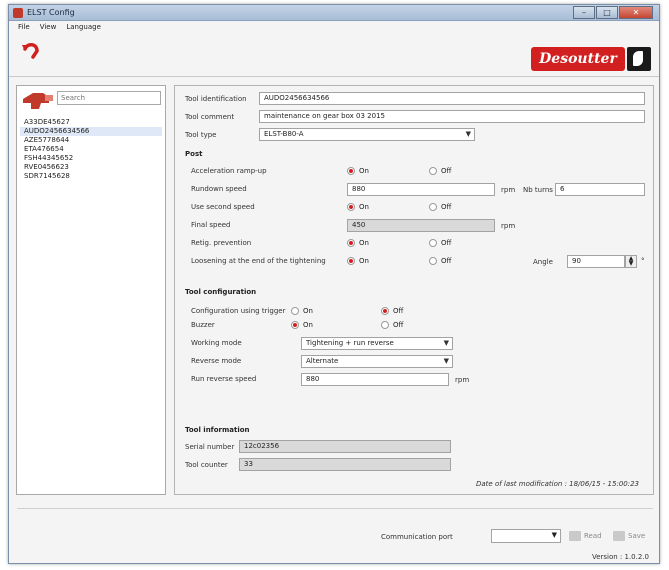  What do you see at coordinates (83, 28) in the screenshot?
I see `menu-language: Language` at bounding box center [83, 28].